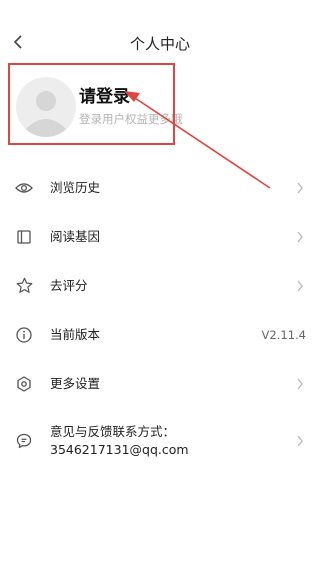  I want to click on menu-item-history: 浏览历史, so click(160, 187).